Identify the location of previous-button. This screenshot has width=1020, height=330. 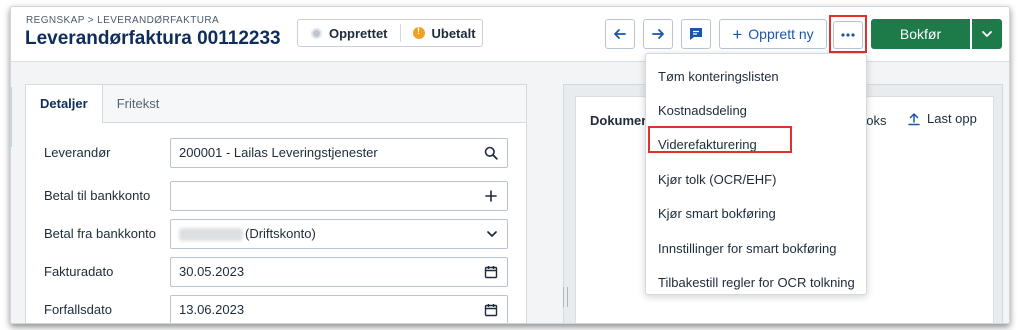
(620, 34).